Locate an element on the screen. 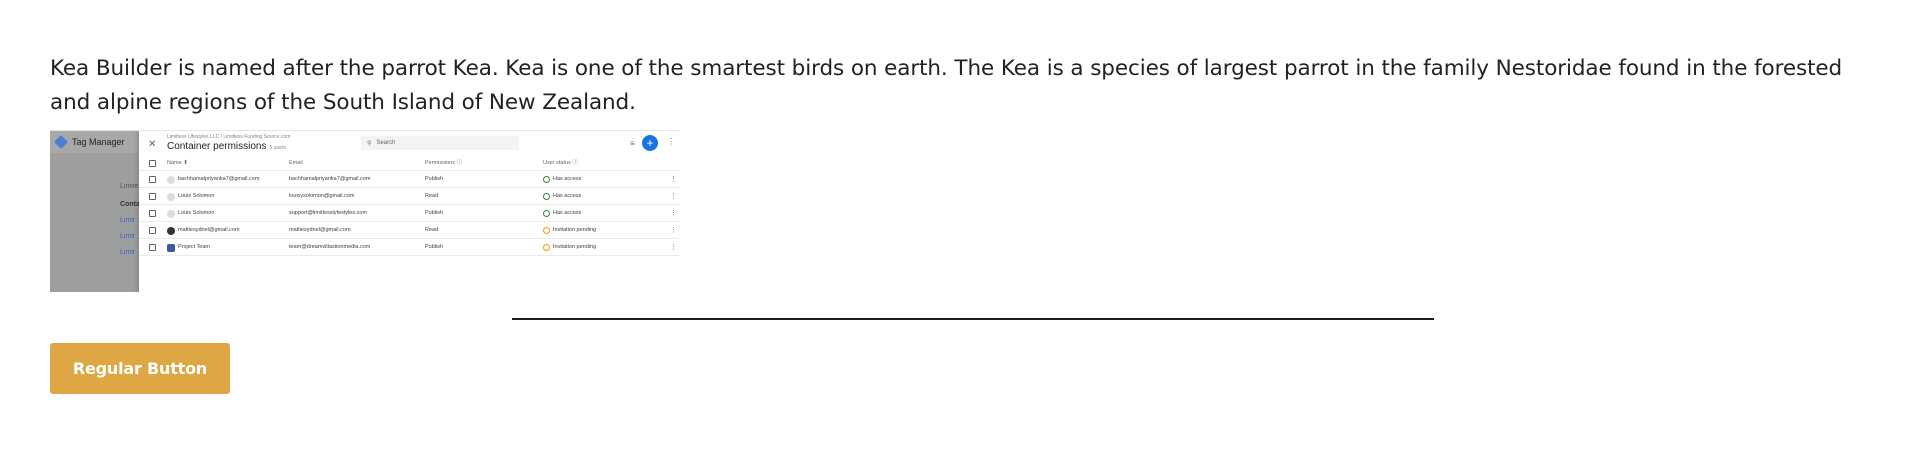  tag-manager-name: Tag Manager is located at coordinates (98, 142).